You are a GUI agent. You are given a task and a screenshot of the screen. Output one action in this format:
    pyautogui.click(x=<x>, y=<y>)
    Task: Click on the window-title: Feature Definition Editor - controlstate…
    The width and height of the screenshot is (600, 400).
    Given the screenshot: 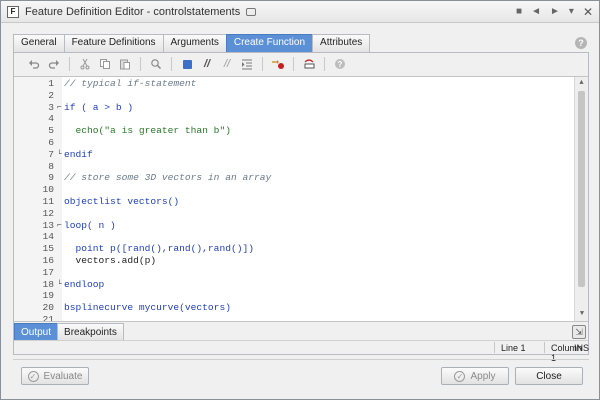 What is the action you would take?
    pyautogui.click(x=133, y=11)
    